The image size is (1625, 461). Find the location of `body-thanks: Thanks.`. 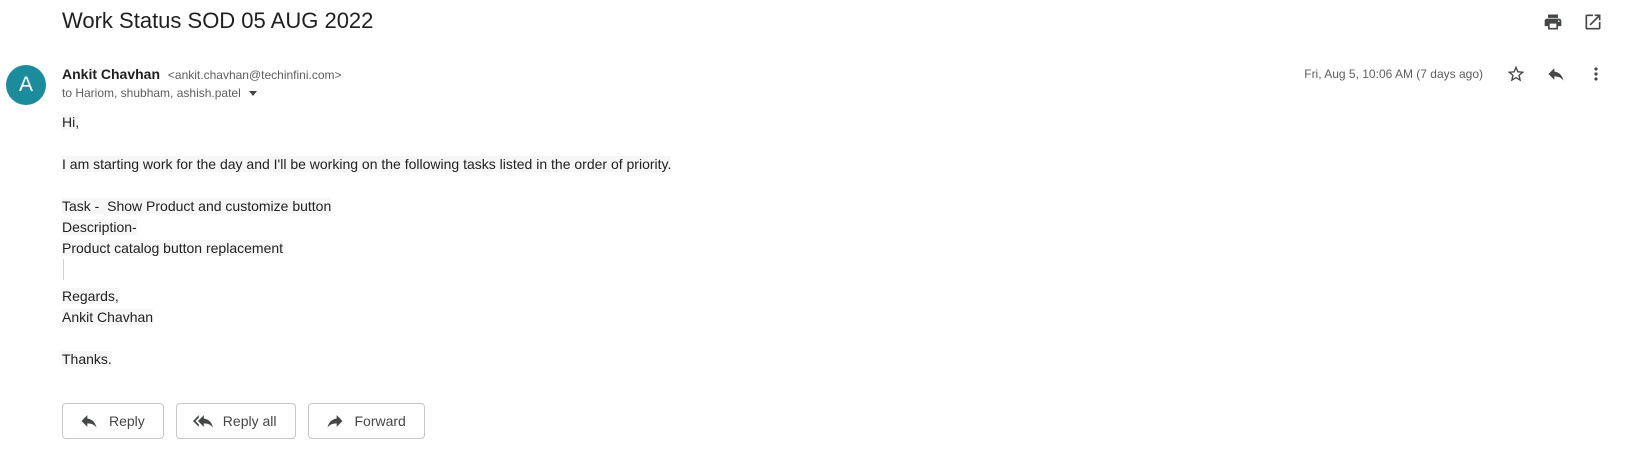

body-thanks: Thanks. is located at coordinates (87, 359).